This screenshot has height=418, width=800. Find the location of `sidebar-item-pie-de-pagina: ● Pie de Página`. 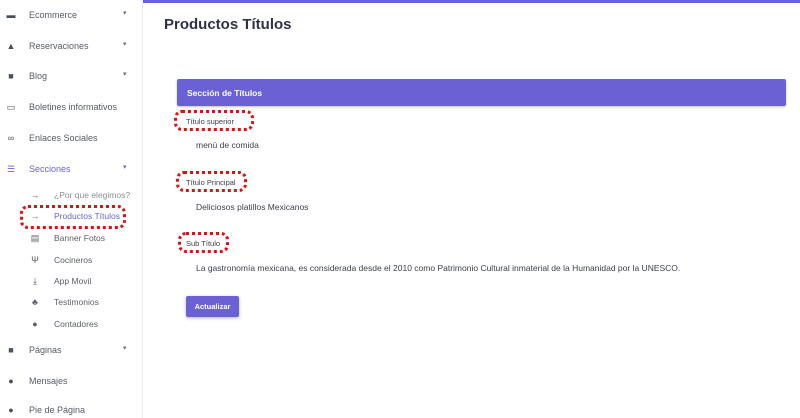

sidebar-item-pie-de-pagina: ● Pie de Página is located at coordinates (71, 408).